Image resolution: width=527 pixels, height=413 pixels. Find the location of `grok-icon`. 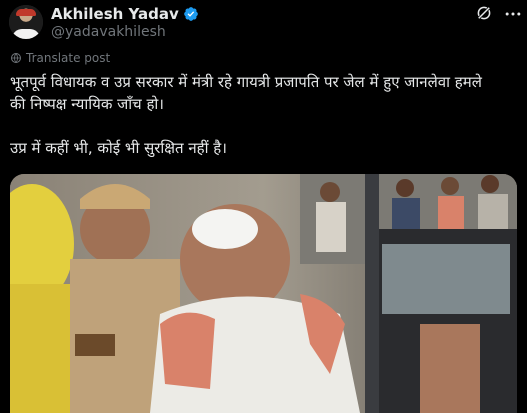

grok-icon is located at coordinates (484, 13).